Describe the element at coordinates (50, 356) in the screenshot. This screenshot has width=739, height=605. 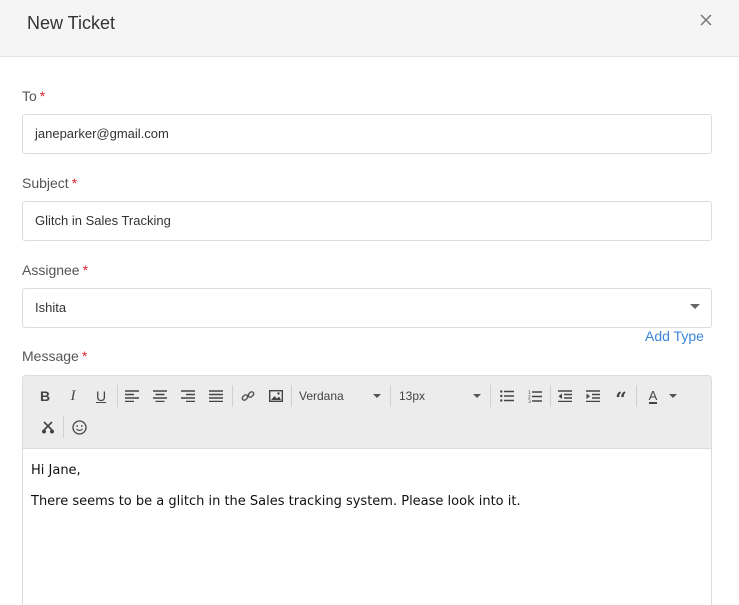
I see `message-label-text: Message` at that location.